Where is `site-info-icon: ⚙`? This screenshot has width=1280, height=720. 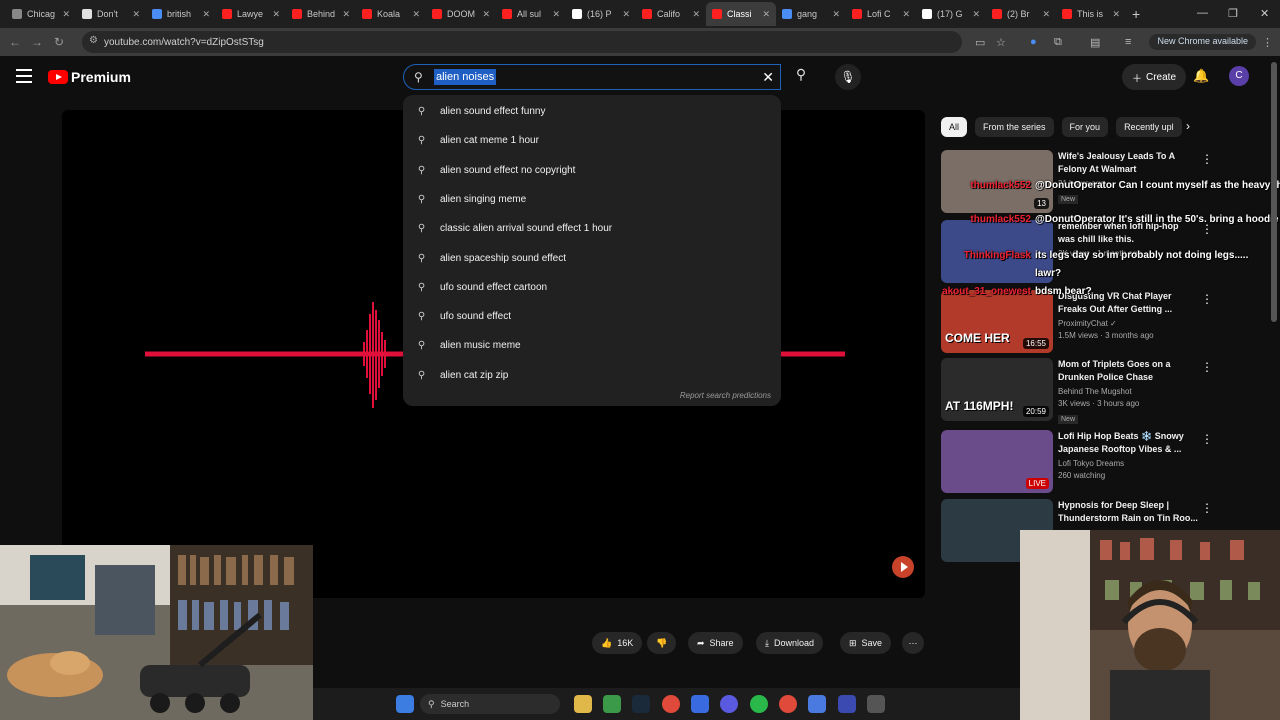 site-info-icon: ⚙ is located at coordinates (93, 40).